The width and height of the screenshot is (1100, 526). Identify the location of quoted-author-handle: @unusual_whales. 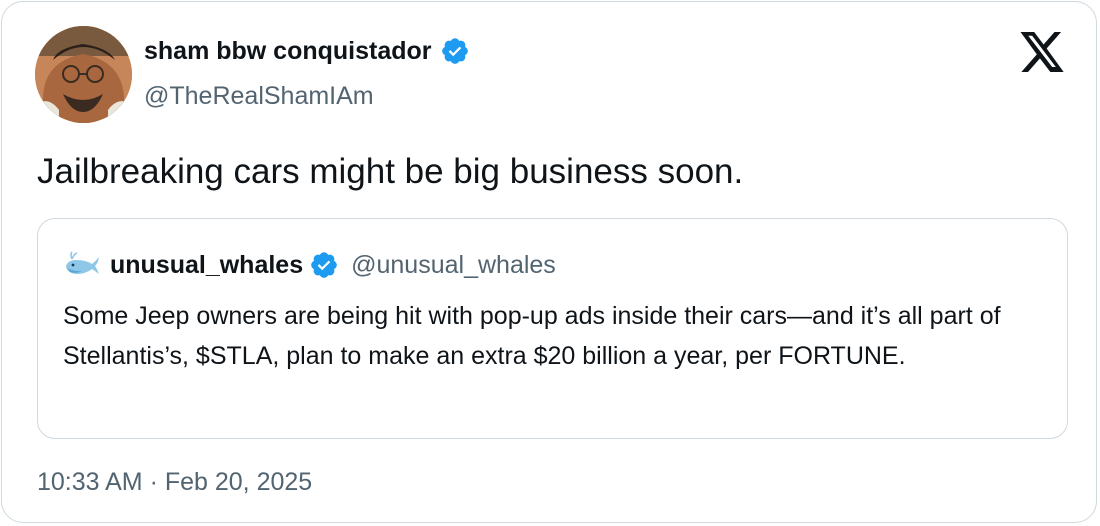
(453, 265).